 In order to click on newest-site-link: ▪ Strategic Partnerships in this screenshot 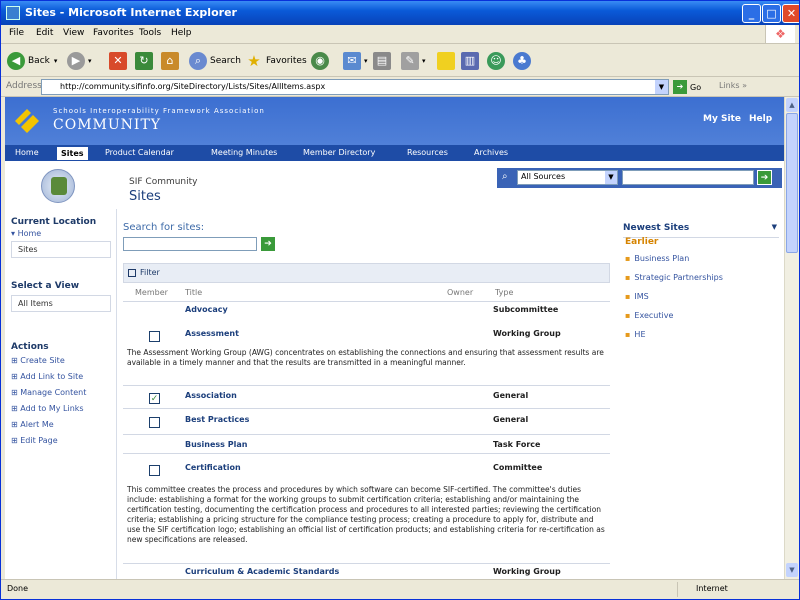, I will do `click(674, 277)`.